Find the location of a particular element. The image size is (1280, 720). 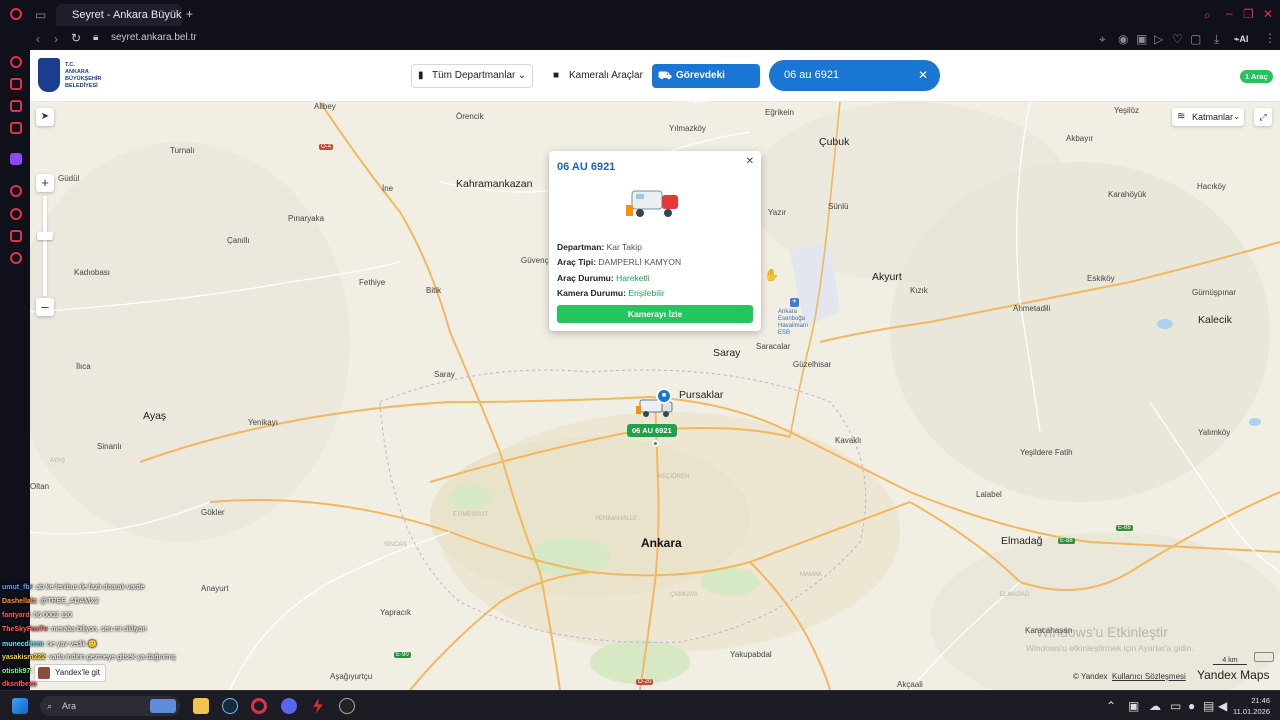

tab-seyret: Seyret - Ankara Büyükşehir Belediyesi is located at coordinates (119, 15).